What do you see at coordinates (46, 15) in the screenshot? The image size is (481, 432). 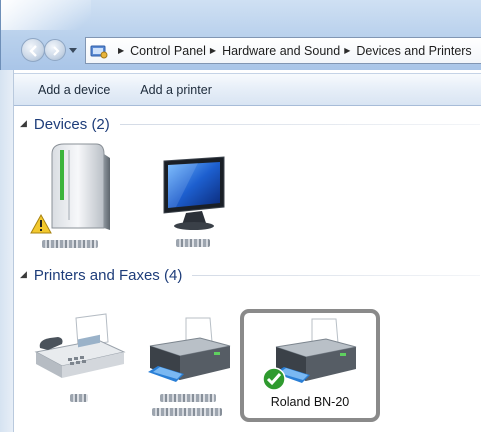 I see `titlebar-glow` at bounding box center [46, 15].